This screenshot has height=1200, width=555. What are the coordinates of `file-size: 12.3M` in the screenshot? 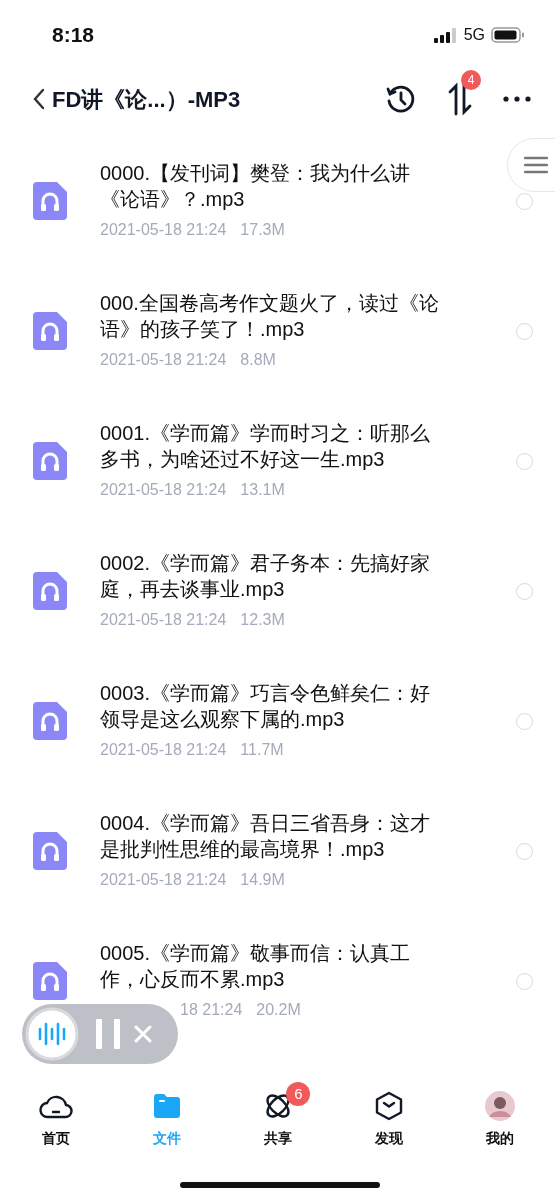 It's located at (262, 620).